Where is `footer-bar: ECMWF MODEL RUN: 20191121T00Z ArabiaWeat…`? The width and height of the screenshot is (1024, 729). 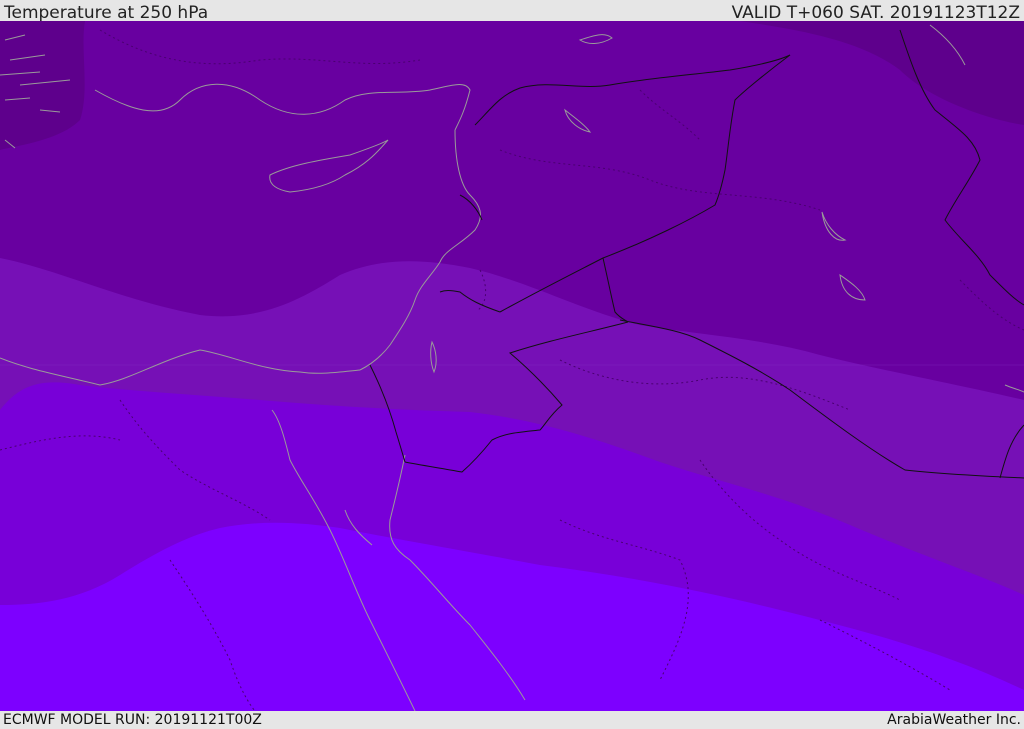
footer-bar: ECMWF MODEL RUN: 20191121T00Z ArabiaWeat… is located at coordinates (512, 720).